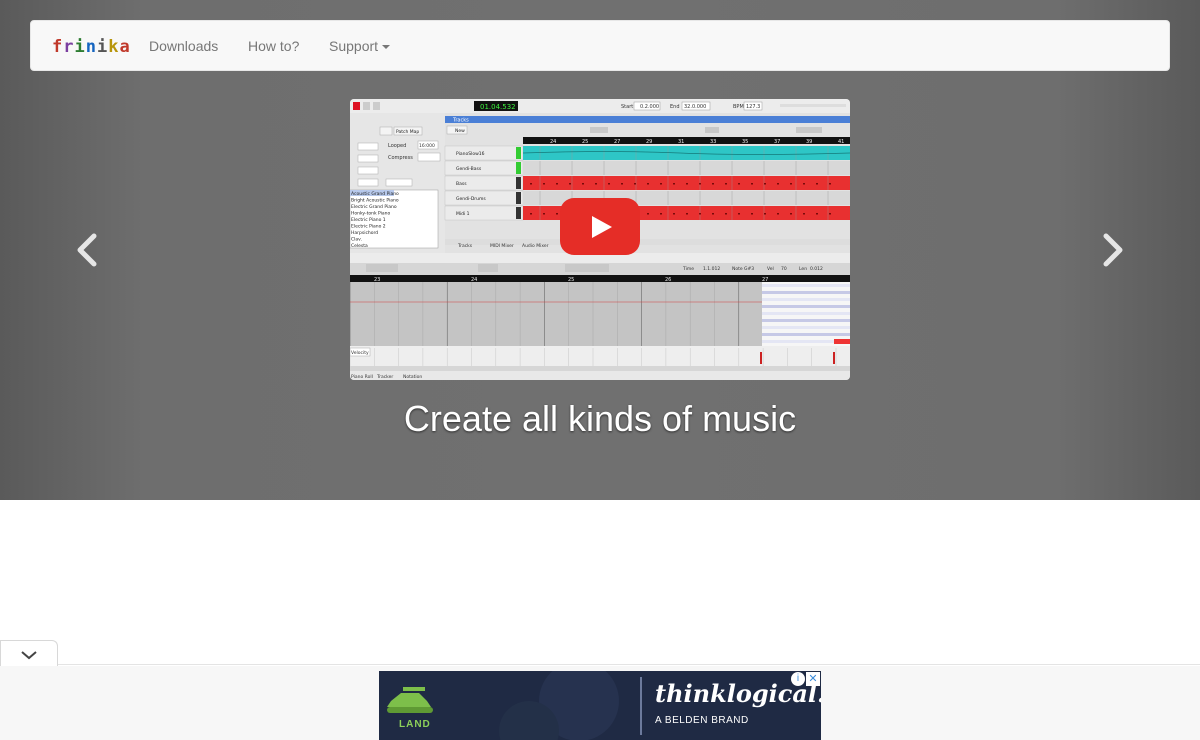  Describe the element at coordinates (368, 220) in the screenshot. I see `instrument-item: Electric Piano 1` at that location.